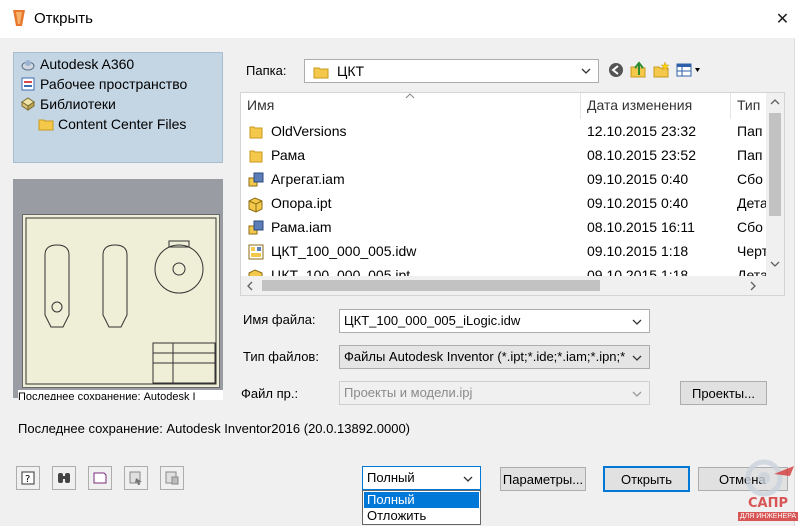 This screenshot has width=805, height=532. What do you see at coordinates (753, 286) in the screenshot?
I see `chevron-right-icon` at bounding box center [753, 286].